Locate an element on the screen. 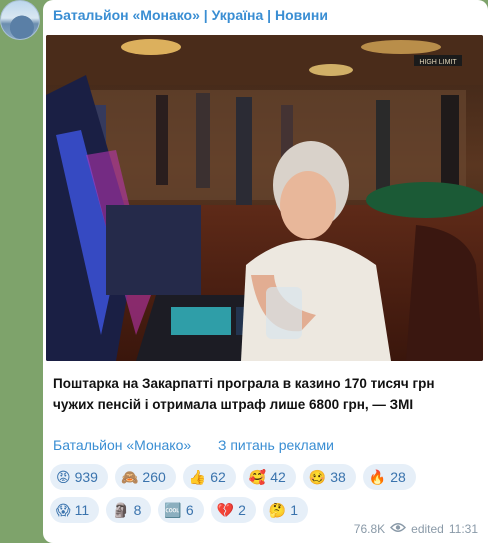 This screenshot has height=543, width=488. reaction-count: 62 is located at coordinates (218, 477).